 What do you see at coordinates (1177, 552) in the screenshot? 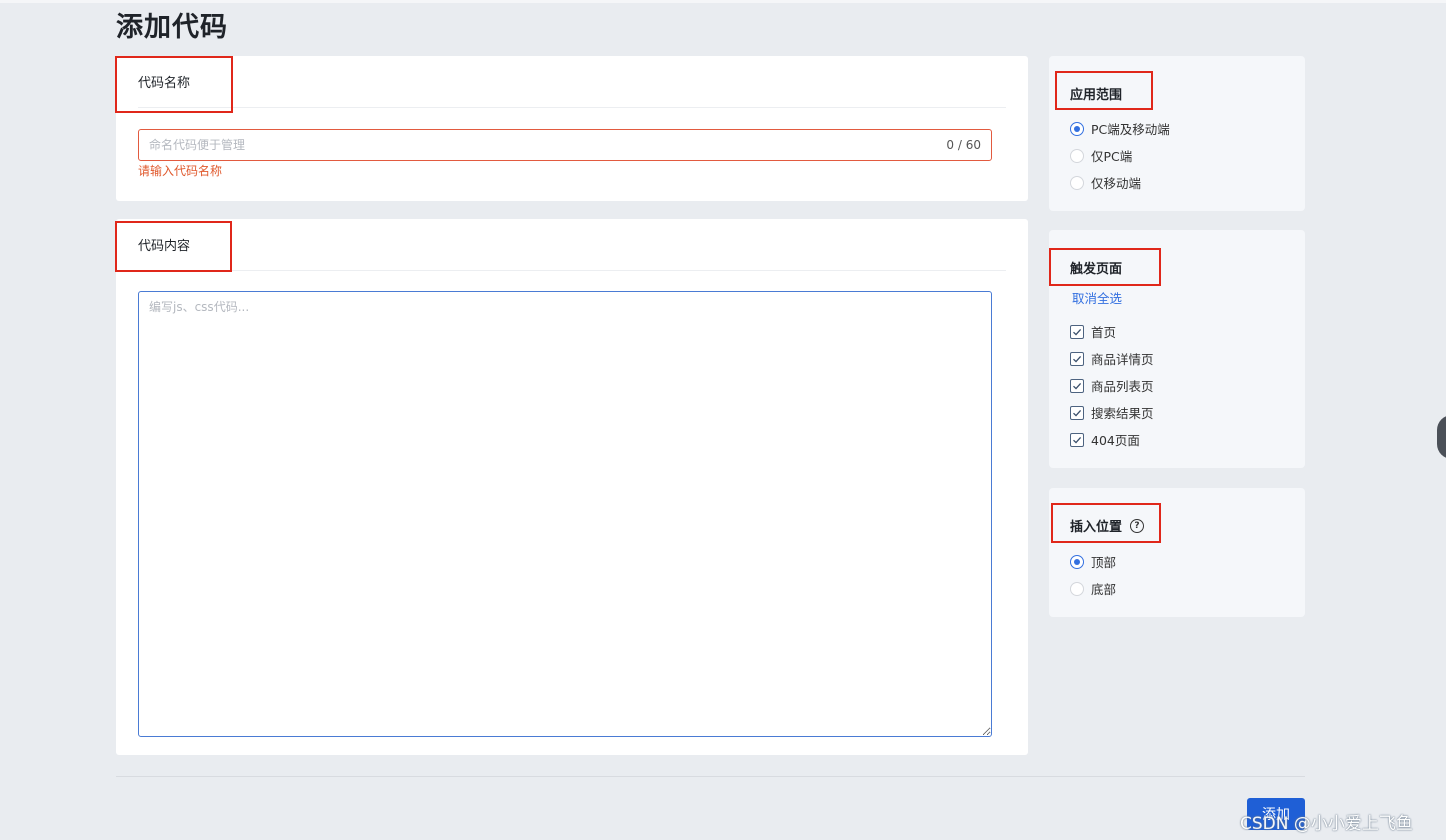
I see `position-panel: 插入位置 ? 顶部 底部` at bounding box center [1177, 552].